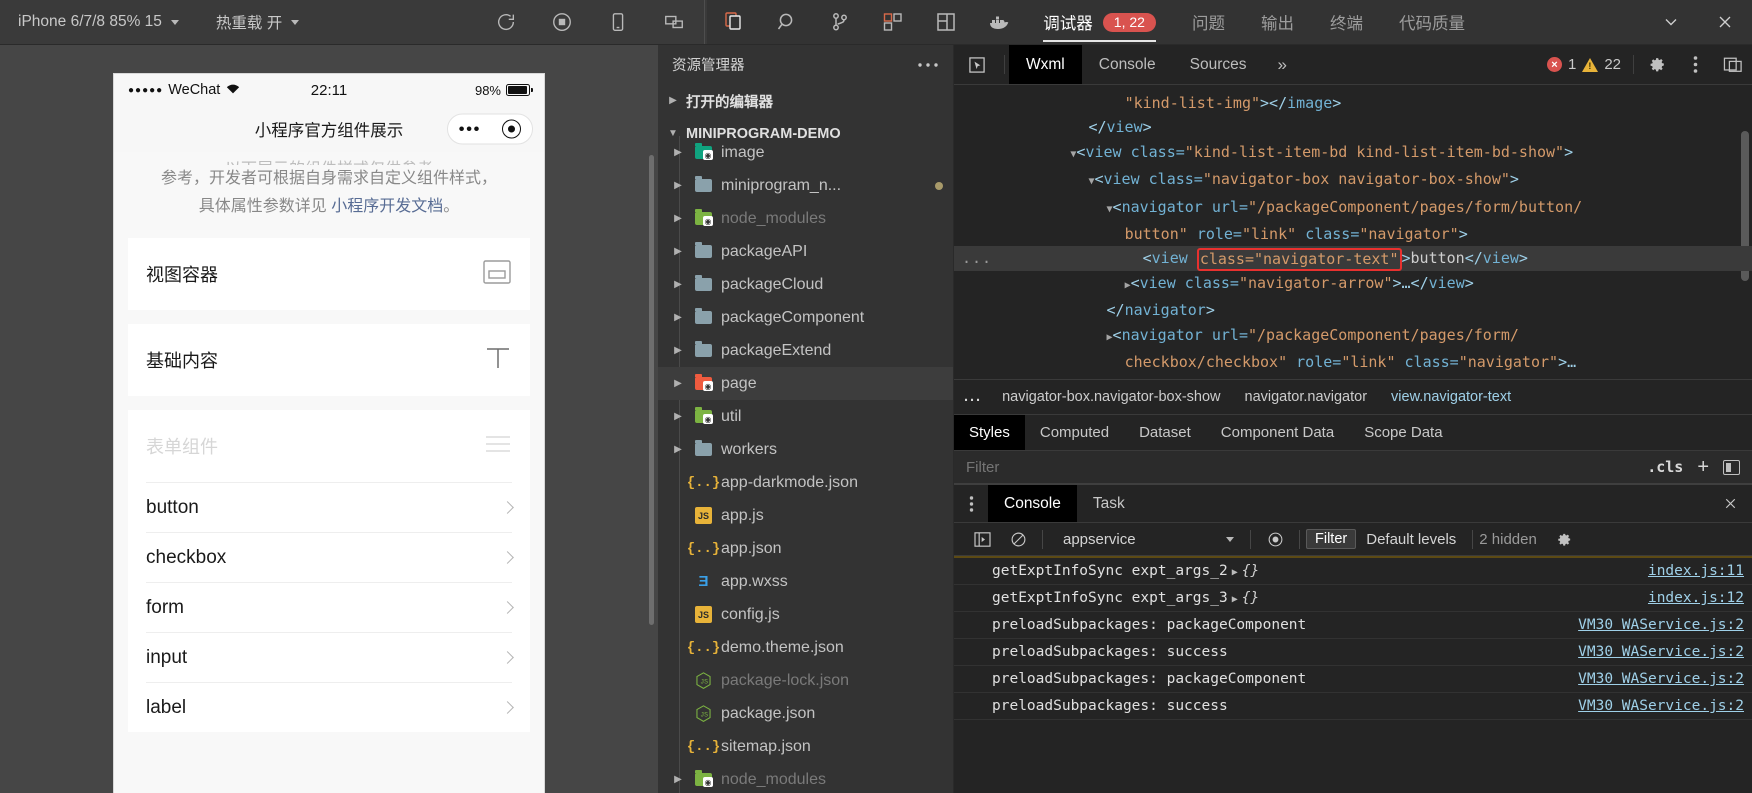  I want to click on console-levels-selector: Default levels, so click(1411, 539).